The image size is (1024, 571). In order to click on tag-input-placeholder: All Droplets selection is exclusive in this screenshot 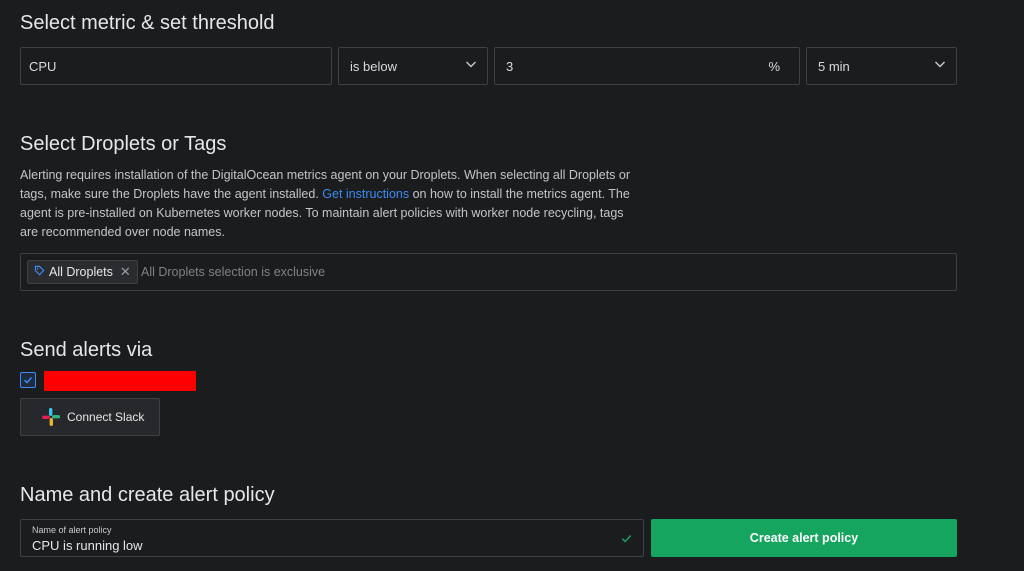, I will do `click(233, 272)`.